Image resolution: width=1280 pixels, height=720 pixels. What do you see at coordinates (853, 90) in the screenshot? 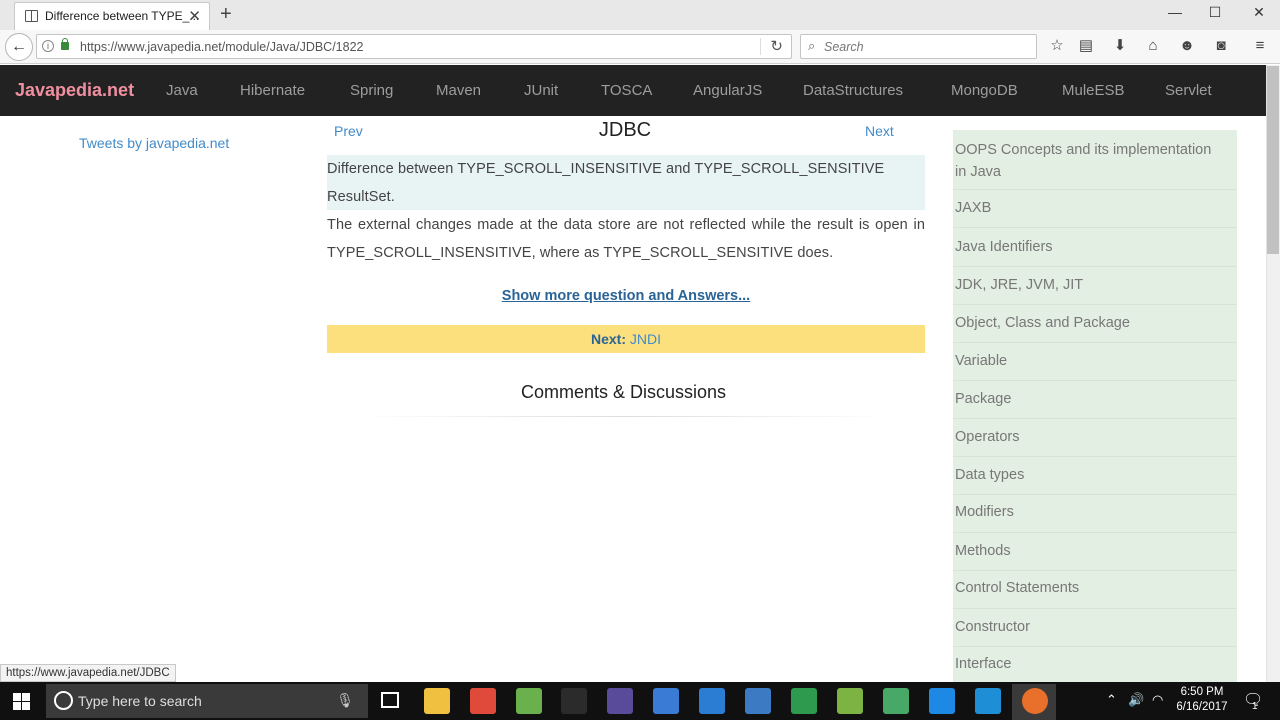
I see `nav-datastructures: DataStructures` at bounding box center [853, 90].